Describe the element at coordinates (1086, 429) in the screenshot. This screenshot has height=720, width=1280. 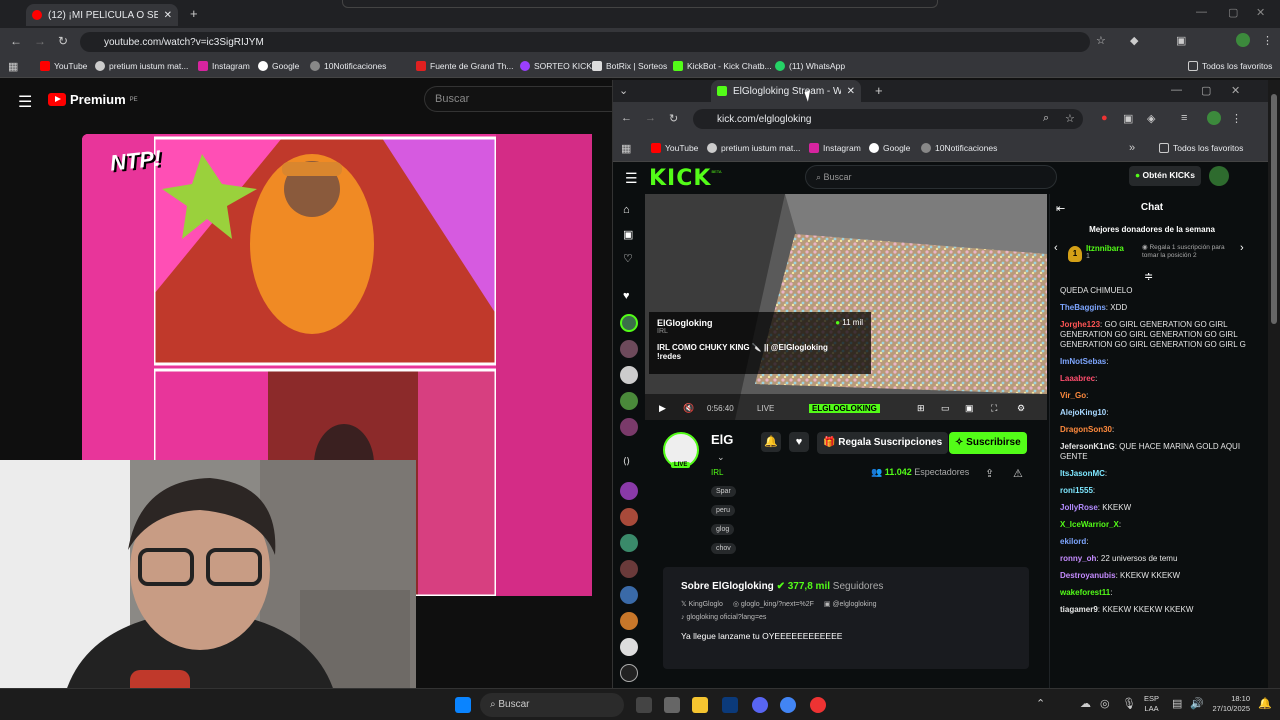
I see `chat-username: DragonSon30` at that location.